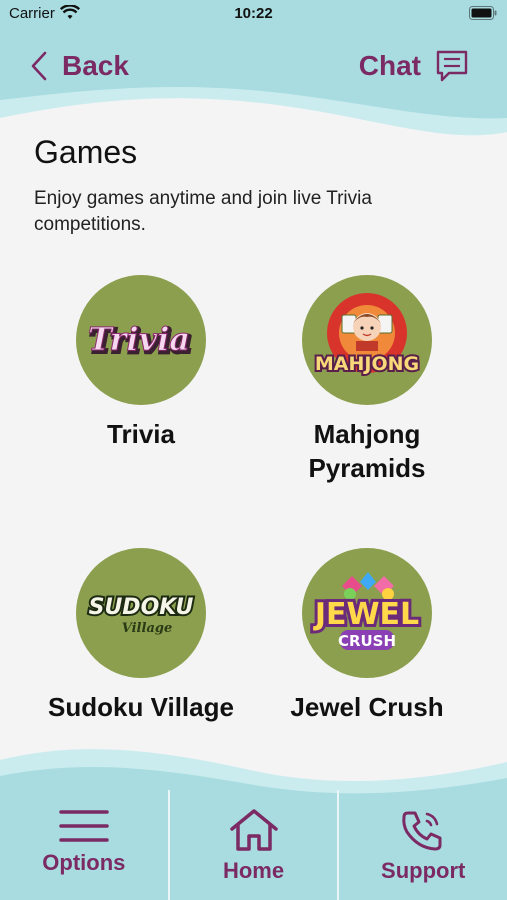 Image resolution: width=507 pixels, height=900 pixels. I want to click on nav-label: Options, so click(84, 862).